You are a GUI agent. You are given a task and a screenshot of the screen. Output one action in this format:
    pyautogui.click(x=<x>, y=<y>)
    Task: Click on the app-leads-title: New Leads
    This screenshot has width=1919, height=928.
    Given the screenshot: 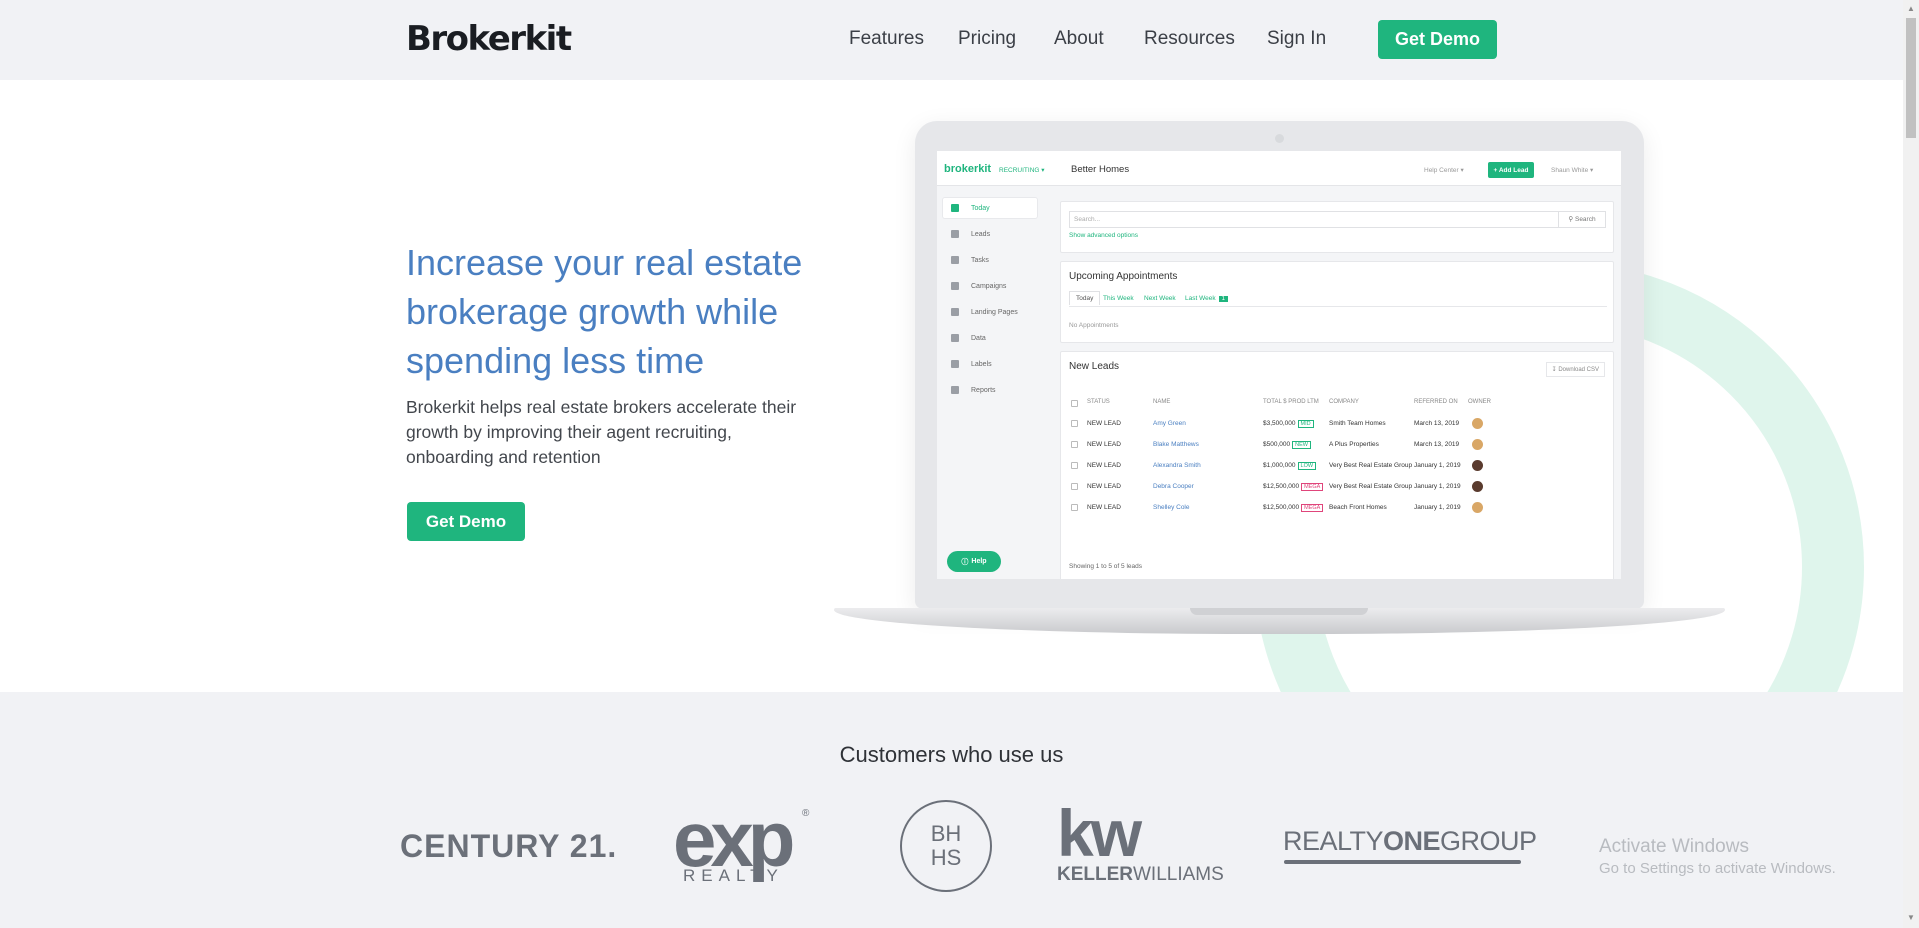 What is the action you would take?
    pyautogui.click(x=1094, y=366)
    